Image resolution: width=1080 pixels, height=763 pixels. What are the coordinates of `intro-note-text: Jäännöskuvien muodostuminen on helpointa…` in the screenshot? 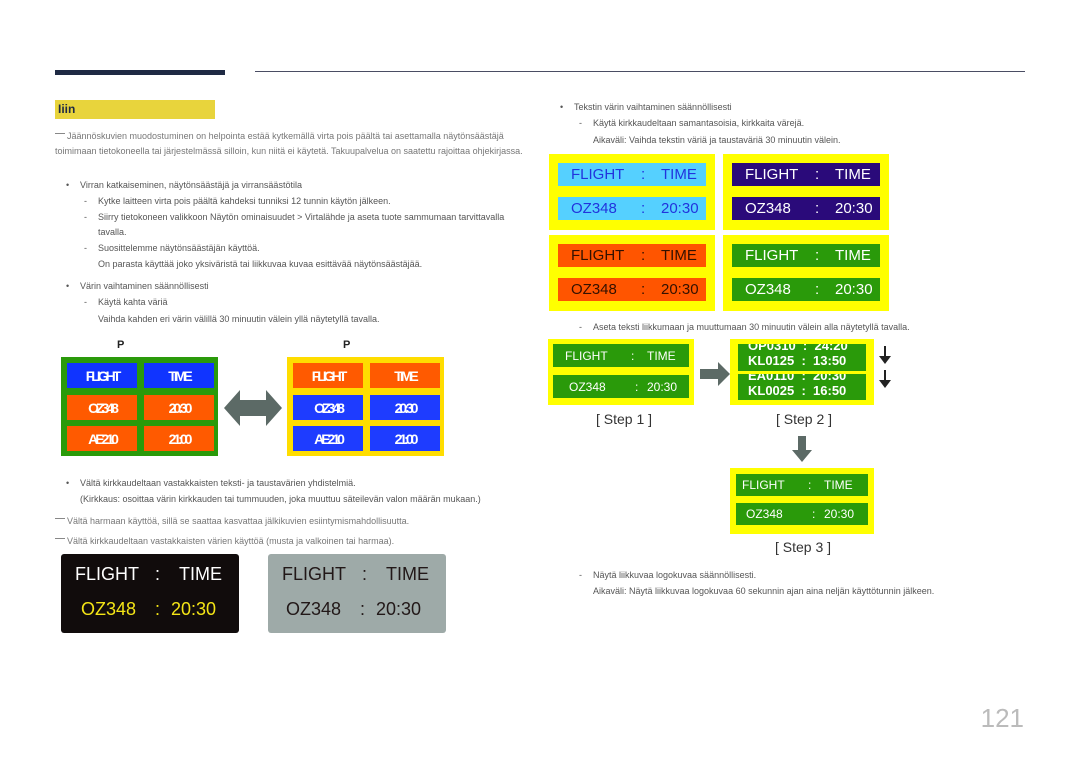 It's located at (289, 143).